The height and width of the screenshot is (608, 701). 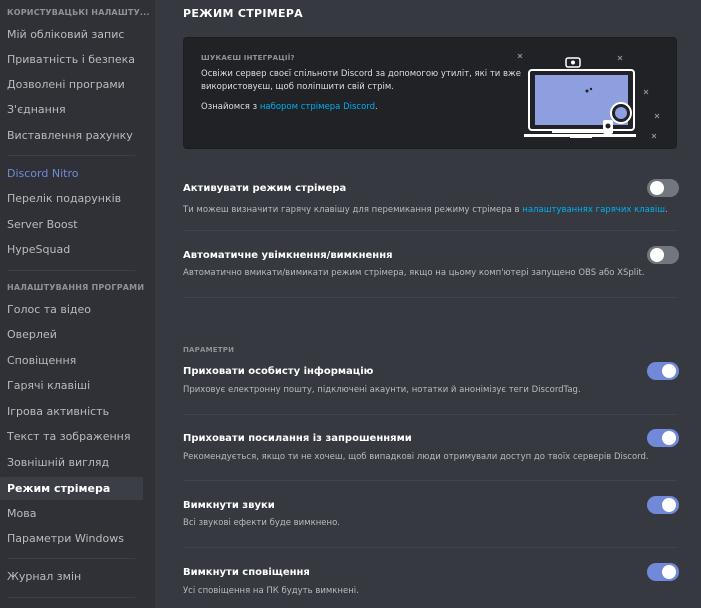 What do you see at coordinates (71, 360) in the screenshot?
I see `sidebar-item-notifications: Сповіщення` at bounding box center [71, 360].